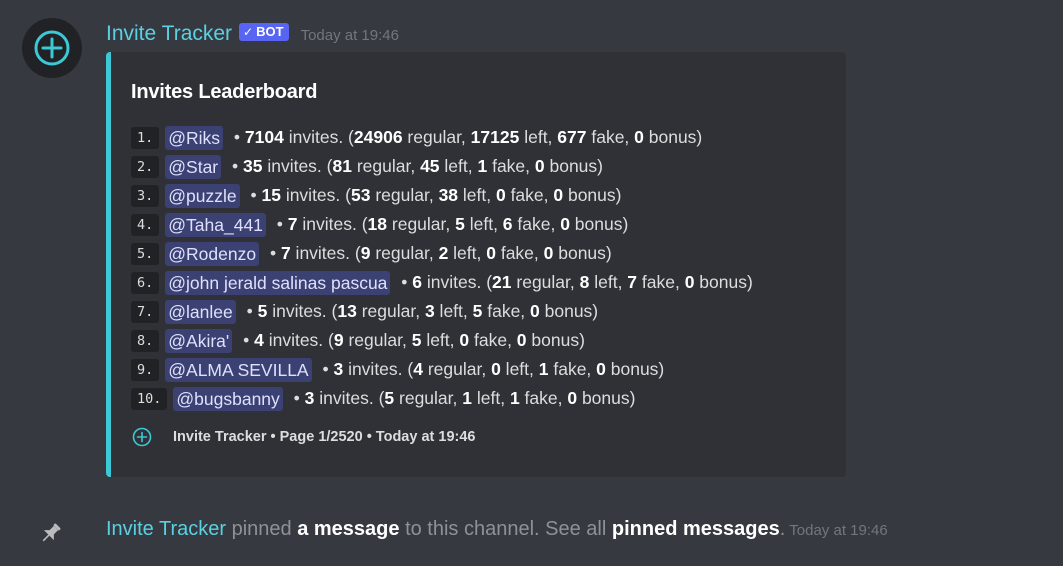 The width and height of the screenshot is (1063, 566). What do you see at coordinates (417, 282) in the screenshot?
I see `total-invites: 6` at bounding box center [417, 282].